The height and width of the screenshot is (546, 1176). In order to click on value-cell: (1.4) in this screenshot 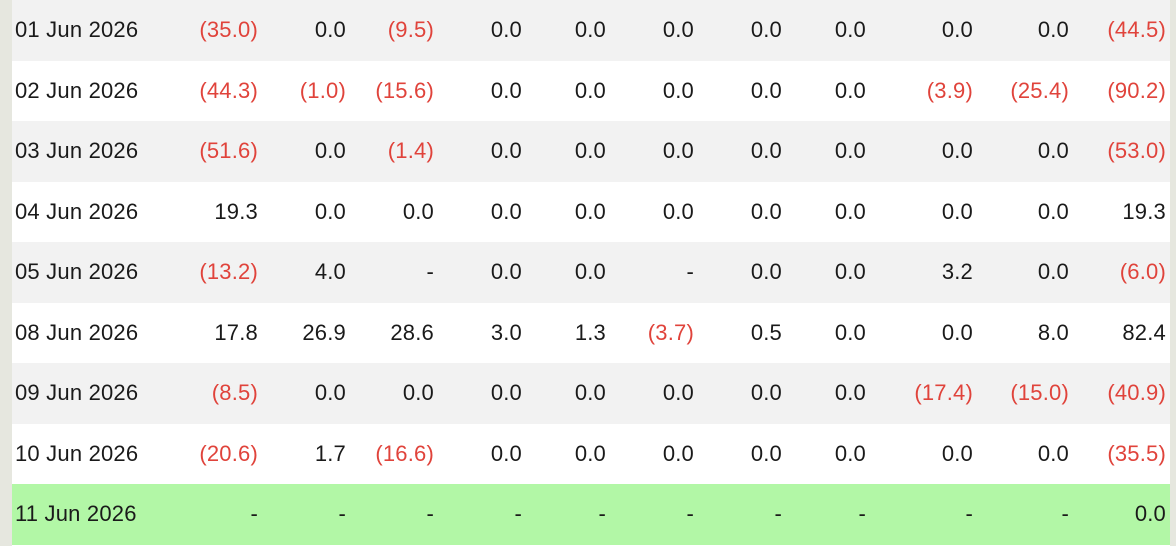, I will do `click(410, 151)`.